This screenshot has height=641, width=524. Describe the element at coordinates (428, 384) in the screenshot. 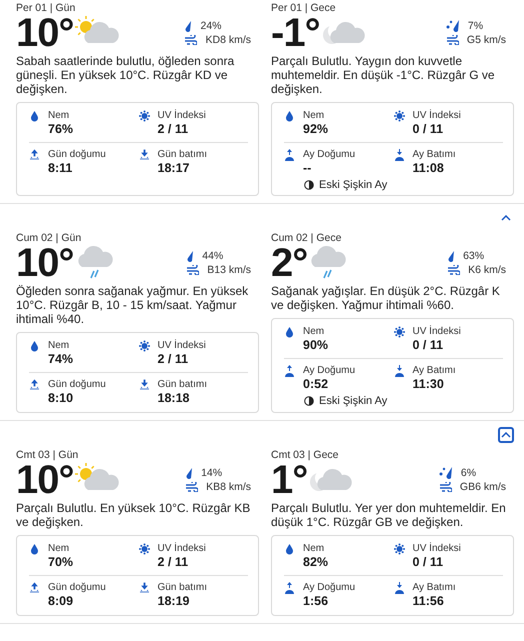

I see `detail-value: 11:30` at that location.